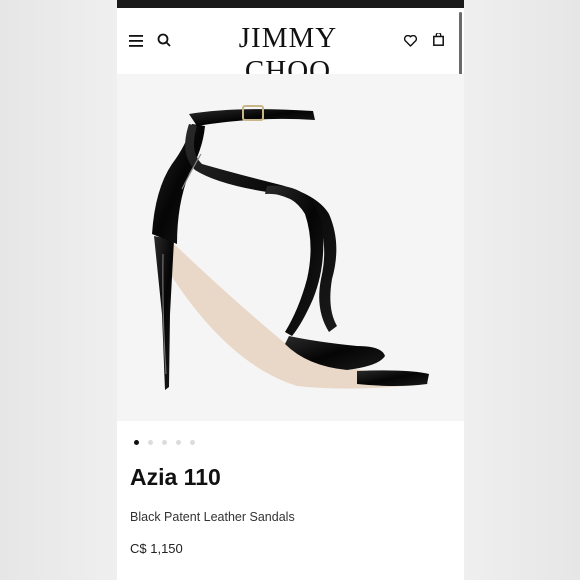 The image size is (580, 580). I want to click on heart-icon, so click(410, 43).